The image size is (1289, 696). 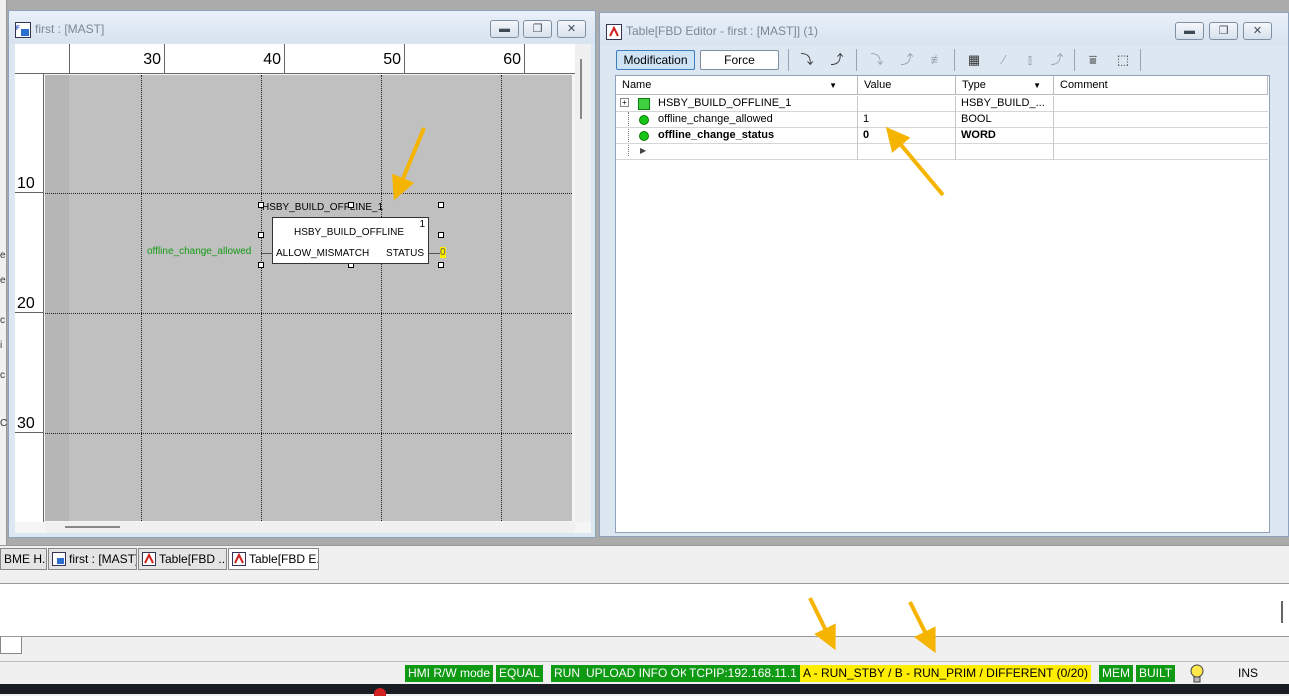 I want to click on select-area-icon: ⬚, so click(x=1123, y=60).